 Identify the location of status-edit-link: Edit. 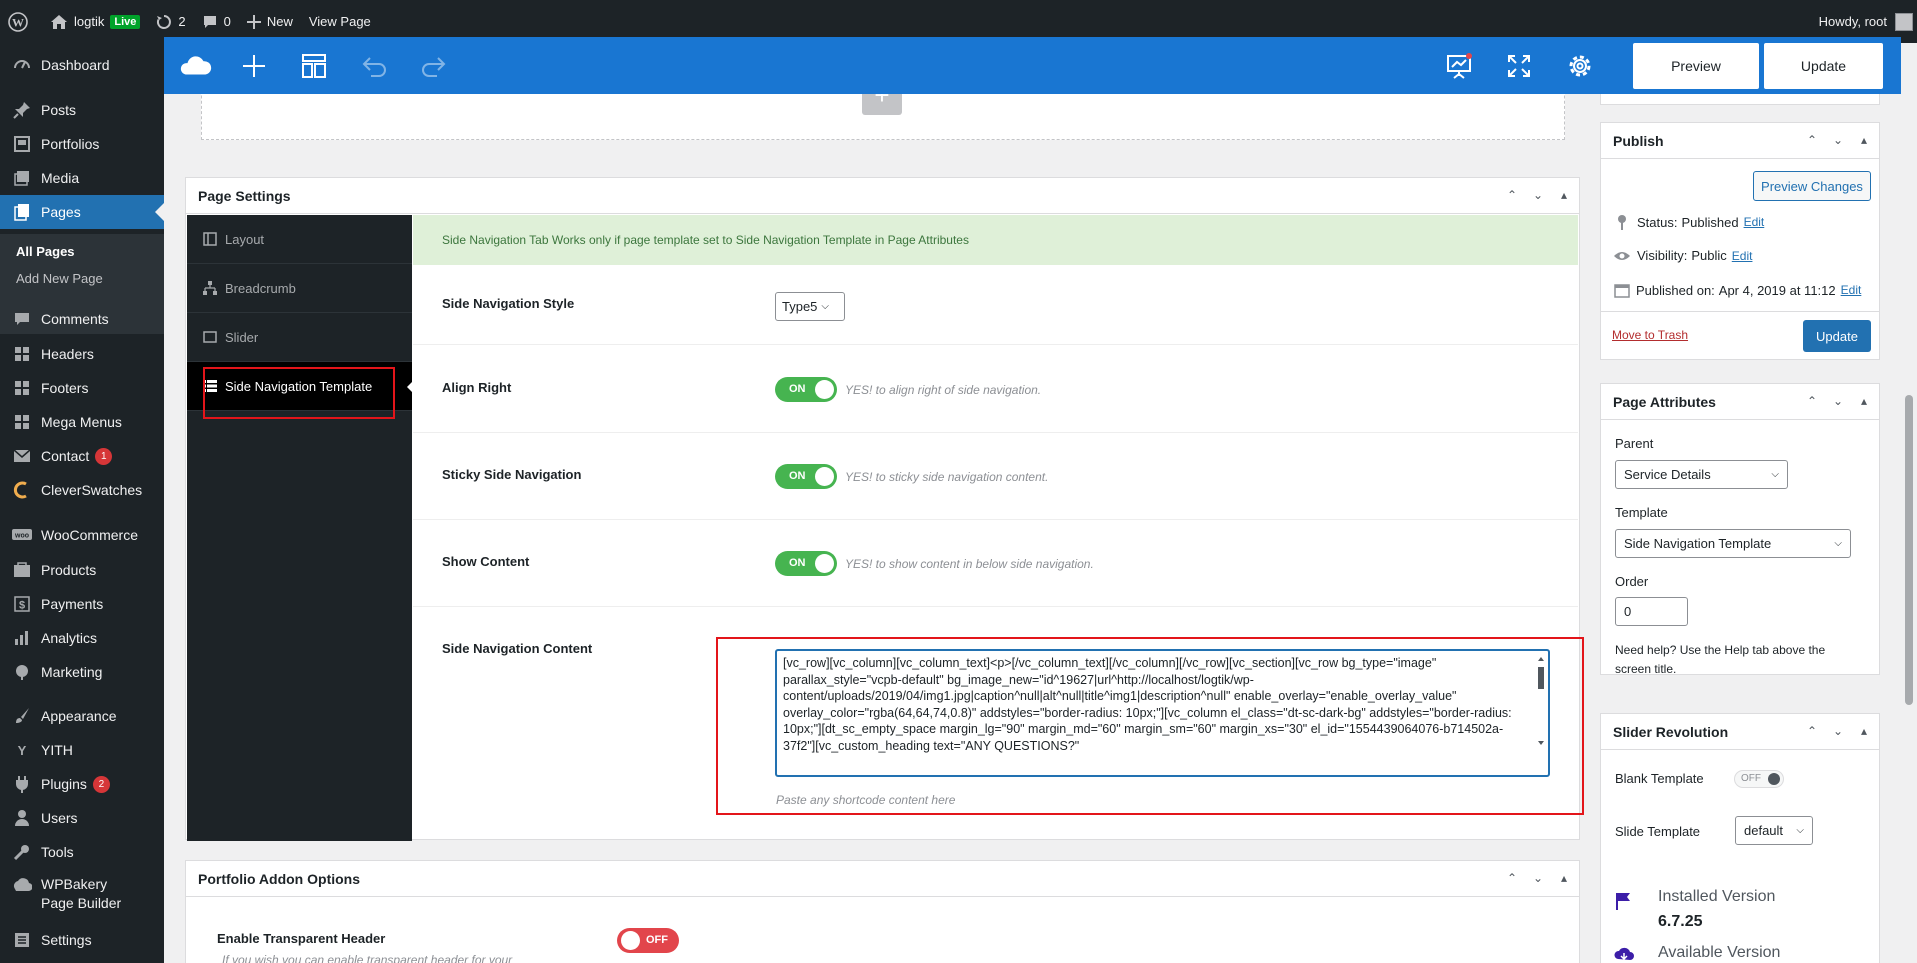
(1754, 222).